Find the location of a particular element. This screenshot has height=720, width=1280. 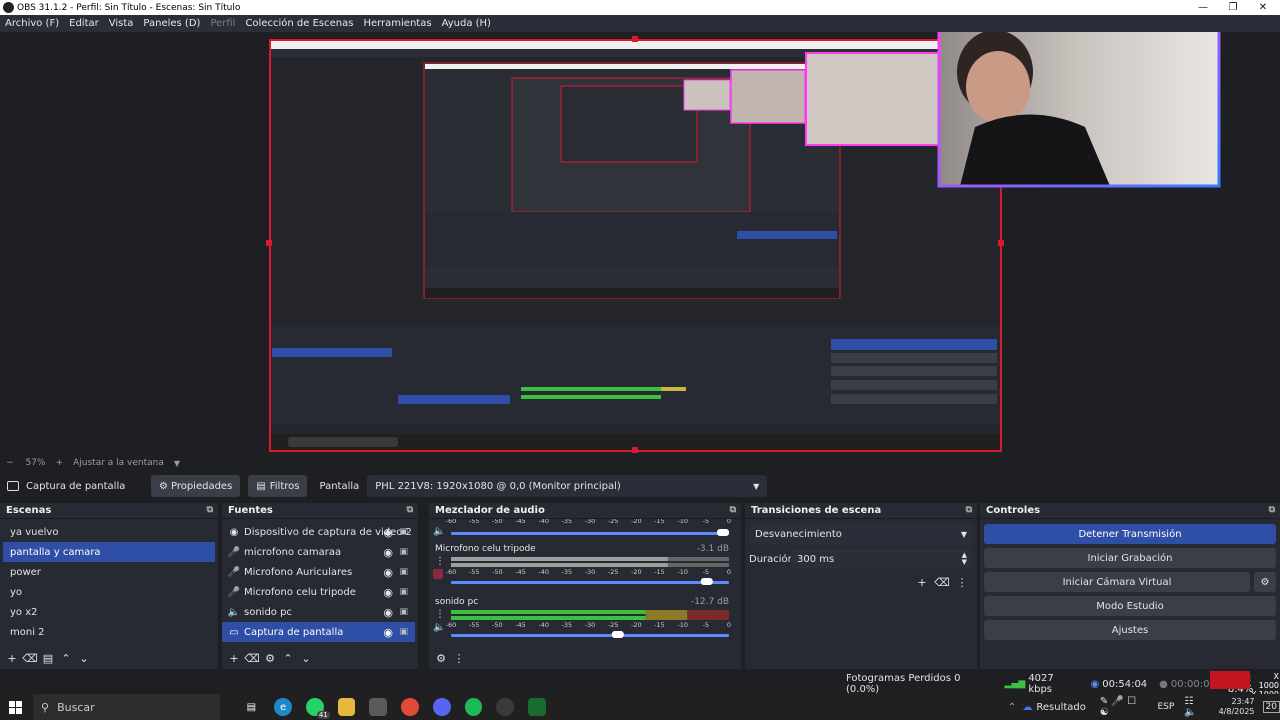

spotify-icon is located at coordinates (473, 707).